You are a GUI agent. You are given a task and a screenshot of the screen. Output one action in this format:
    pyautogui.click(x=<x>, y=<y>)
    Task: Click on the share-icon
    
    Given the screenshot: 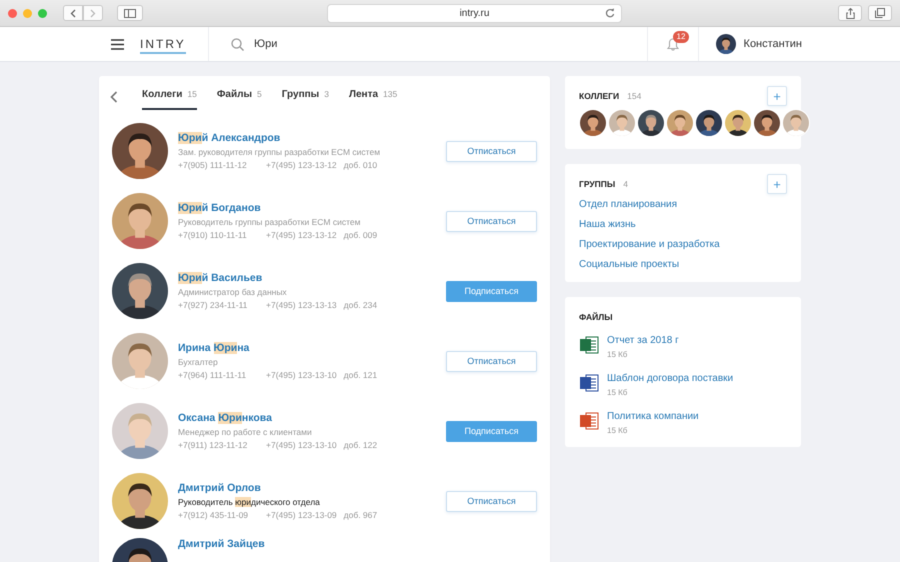 What is the action you would take?
    pyautogui.click(x=850, y=13)
    